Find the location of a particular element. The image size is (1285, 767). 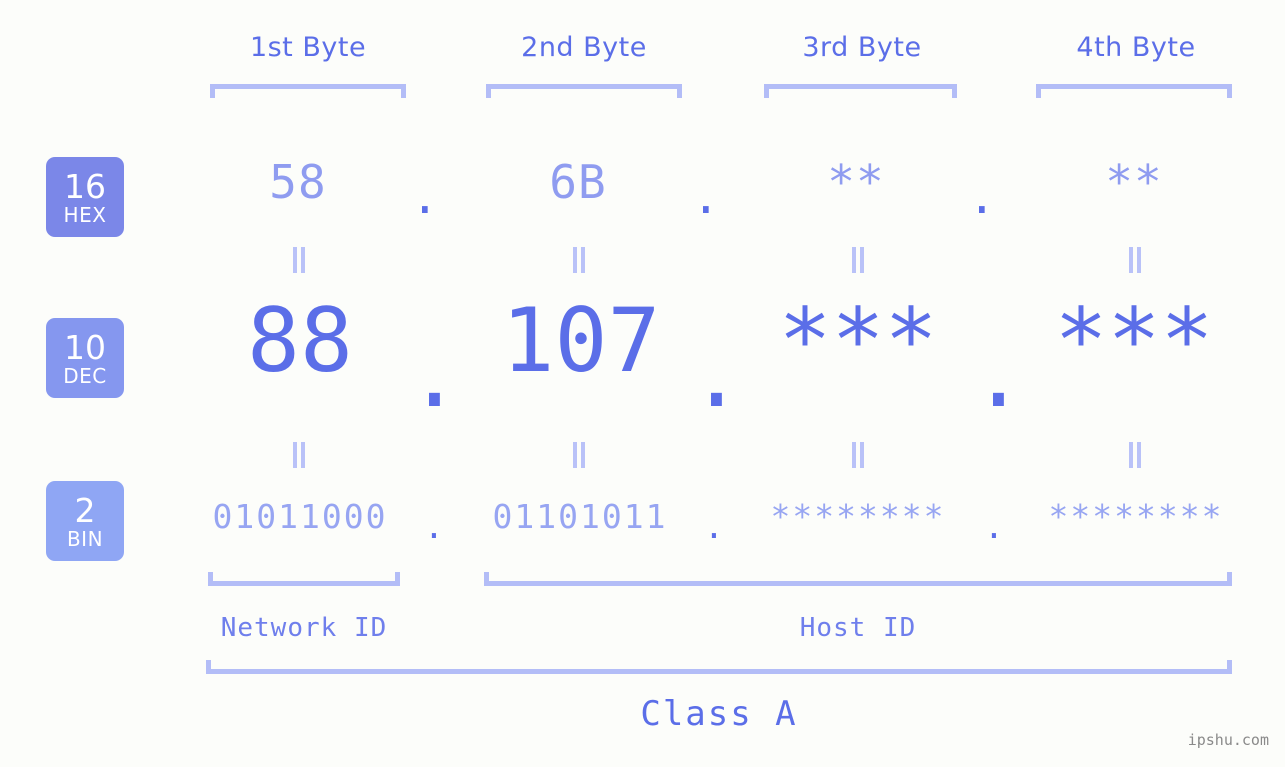

base-badge-dec: 10 DEC is located at coordinates (85, 358).